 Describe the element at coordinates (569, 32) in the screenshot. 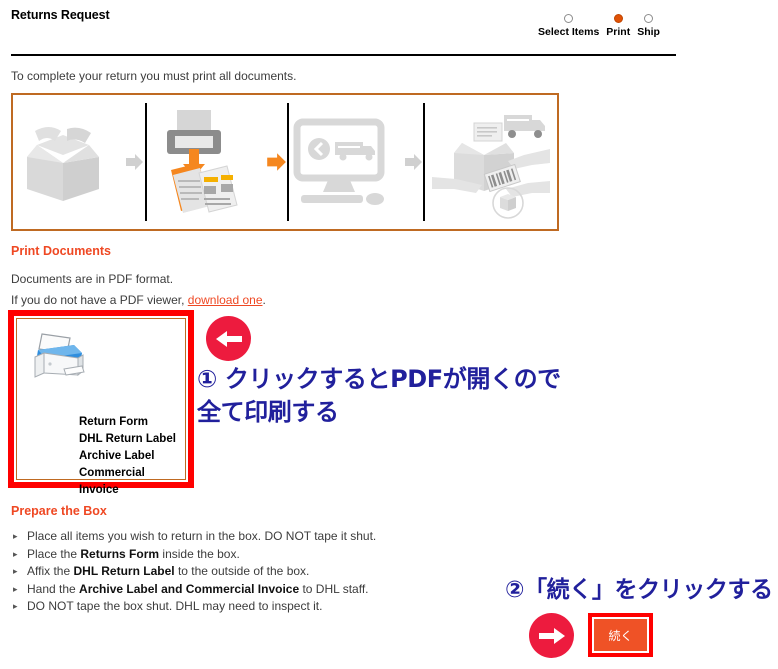

I see `stepper-label: Select Items` at that location.